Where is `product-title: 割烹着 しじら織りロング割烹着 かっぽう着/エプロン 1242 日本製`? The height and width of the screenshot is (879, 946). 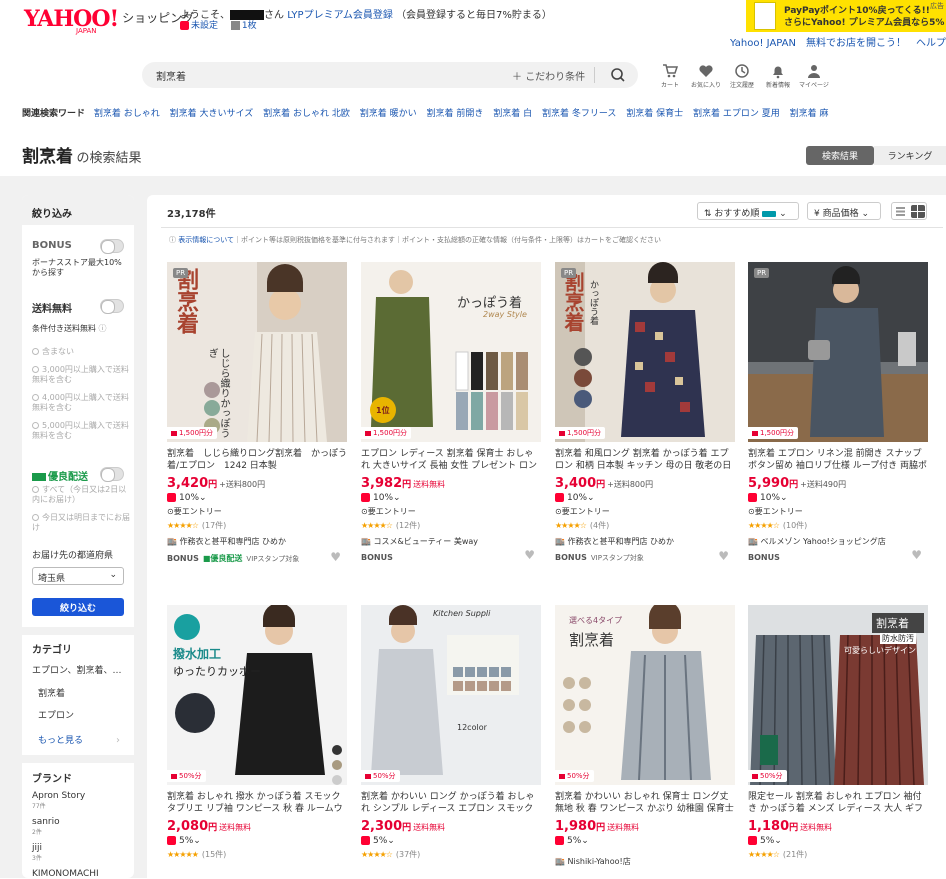
product-title: 割烹着 しじら織りロング割烹着 かっぽう着/エプロン 1242 日本製 is located at coordinates (257, 460).